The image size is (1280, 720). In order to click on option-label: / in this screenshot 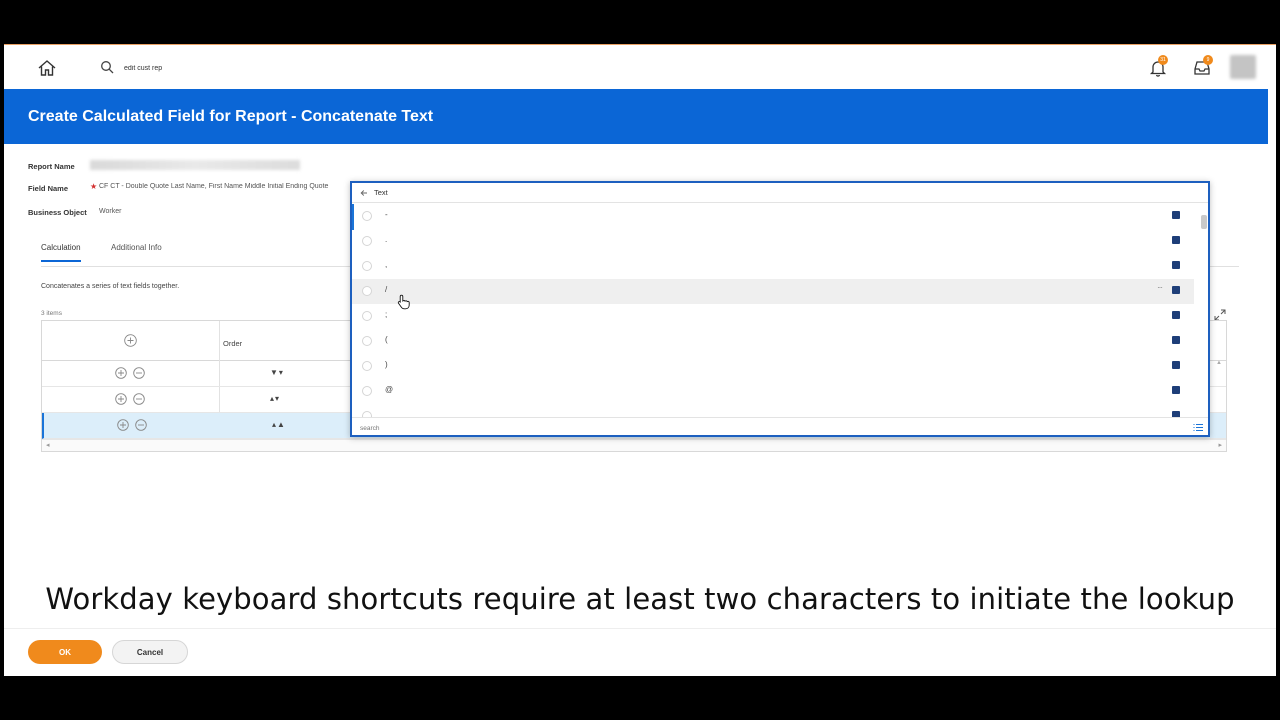, I will do `click(386, 289)`.